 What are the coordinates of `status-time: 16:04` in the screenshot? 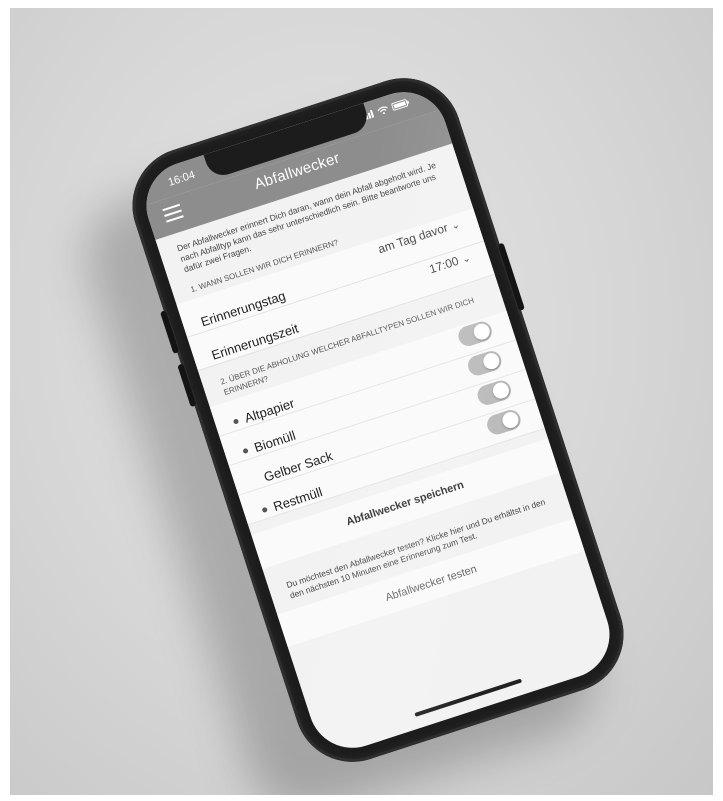 It's located at (181, 178).